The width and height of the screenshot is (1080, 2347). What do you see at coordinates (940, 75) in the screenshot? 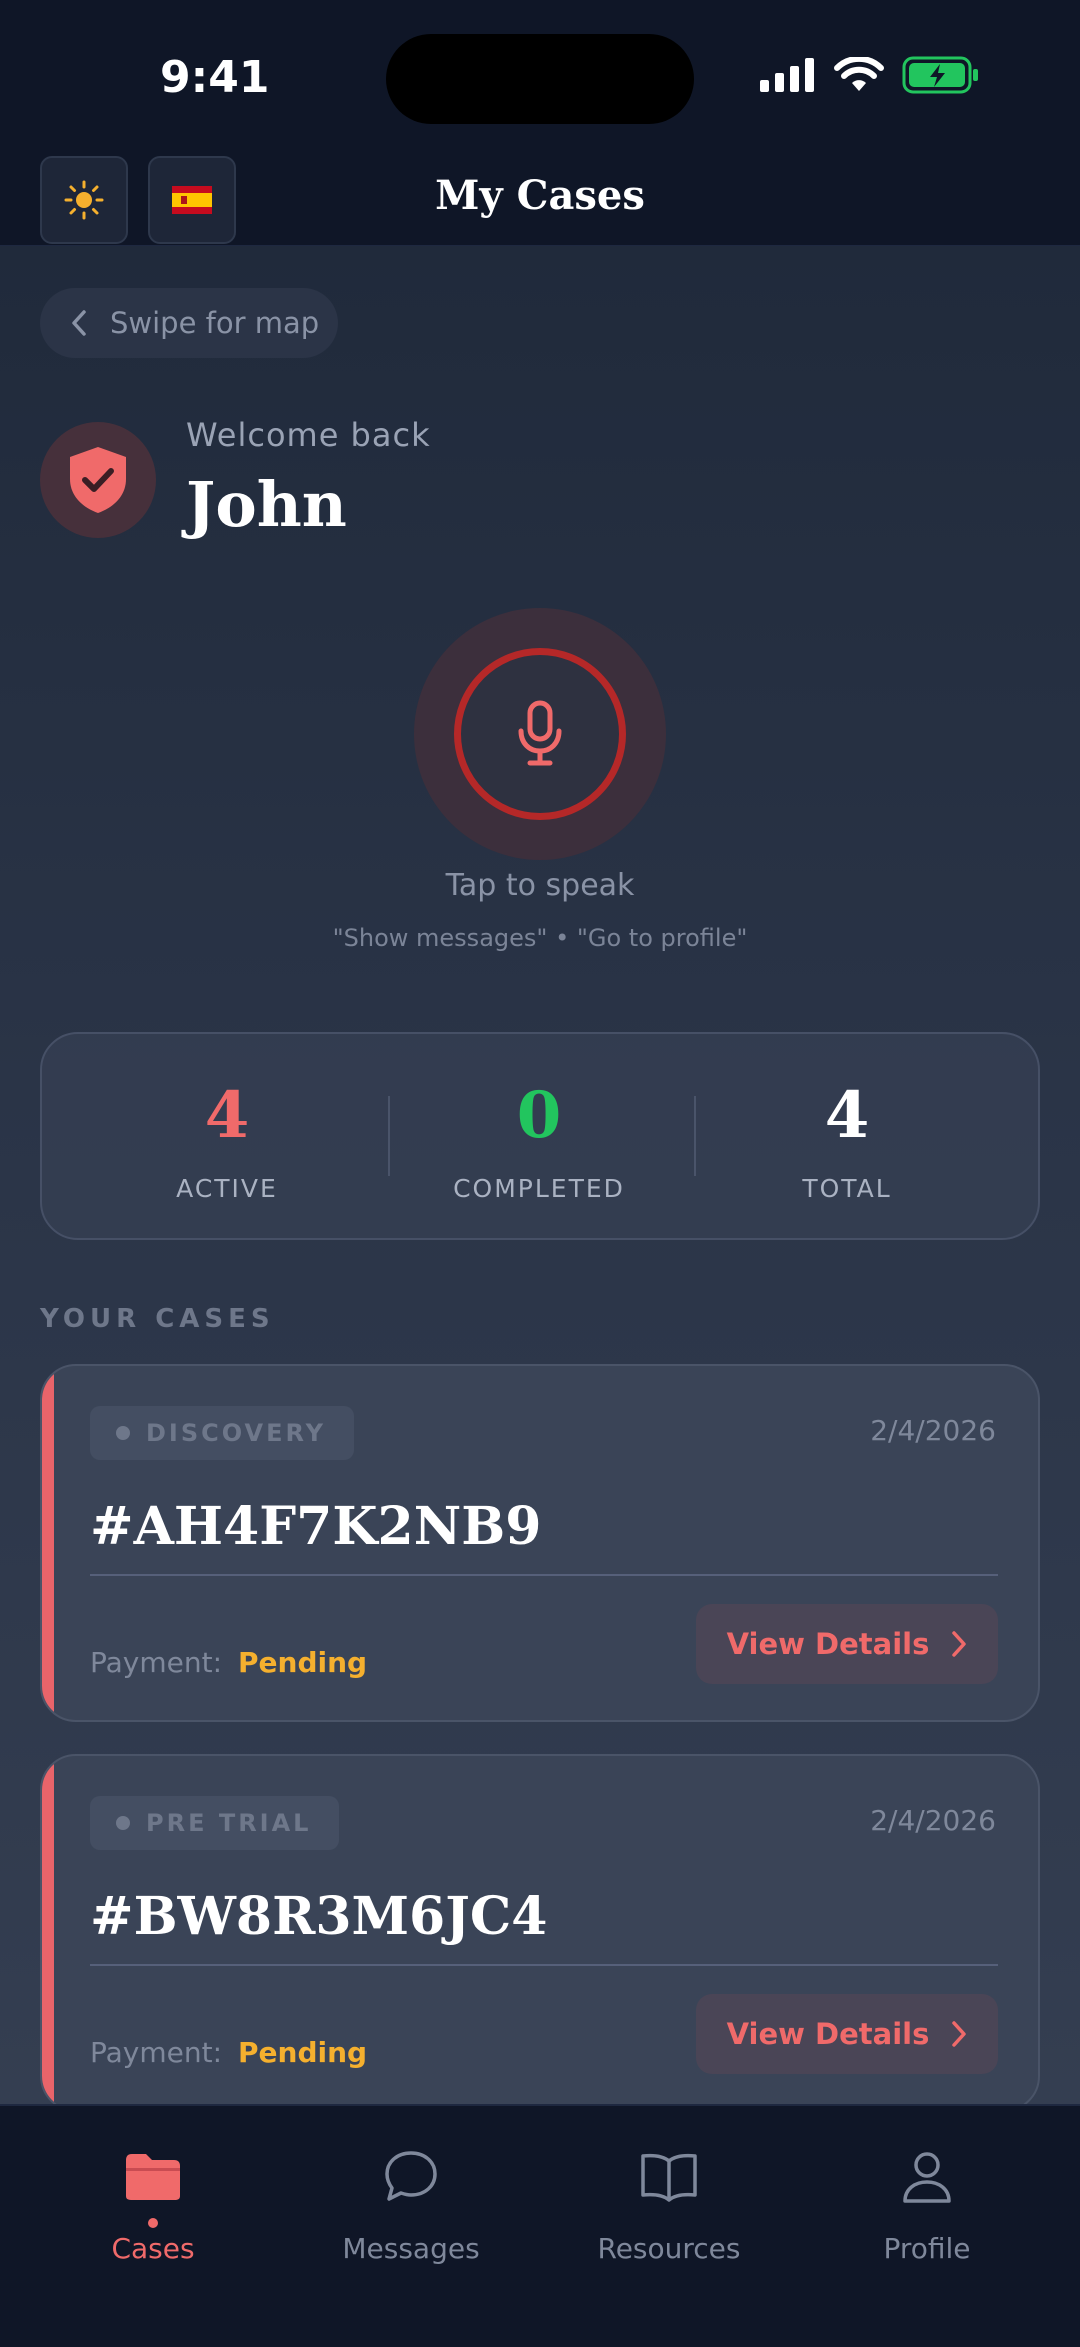
I see `battery-icon` at bounding box center [940, 75].